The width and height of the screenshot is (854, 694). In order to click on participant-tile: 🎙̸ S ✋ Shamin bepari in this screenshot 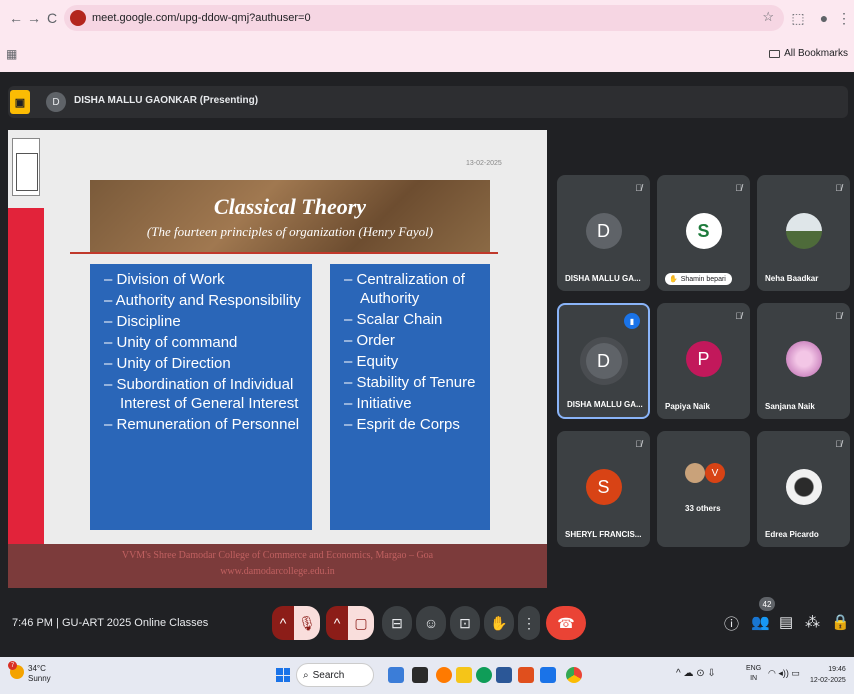, I will do `click(703, 233)`.